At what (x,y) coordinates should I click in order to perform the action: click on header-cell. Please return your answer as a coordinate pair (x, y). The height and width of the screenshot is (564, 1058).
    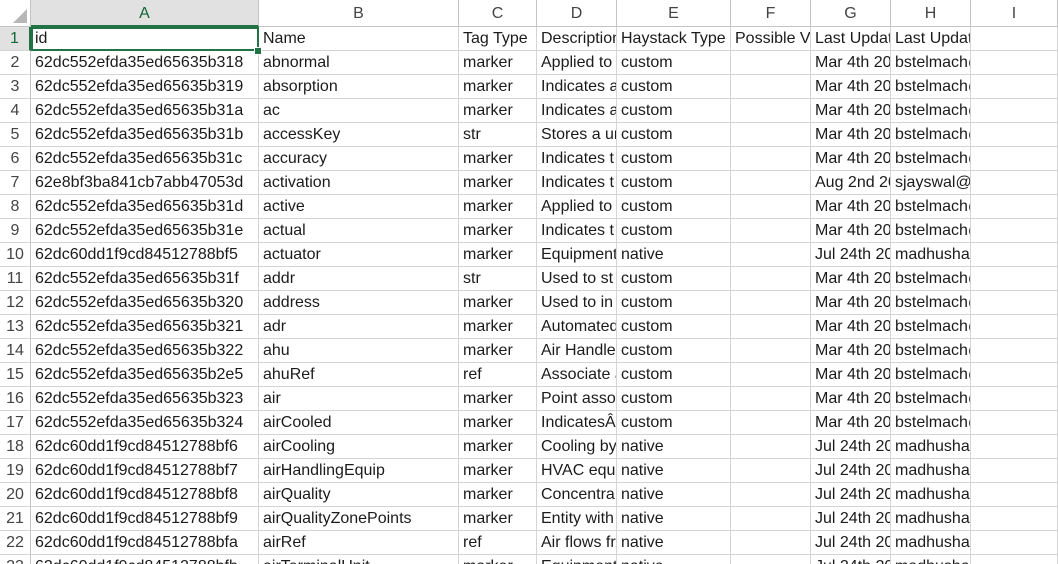
    Looking at the image, I should click on (1014, 39).